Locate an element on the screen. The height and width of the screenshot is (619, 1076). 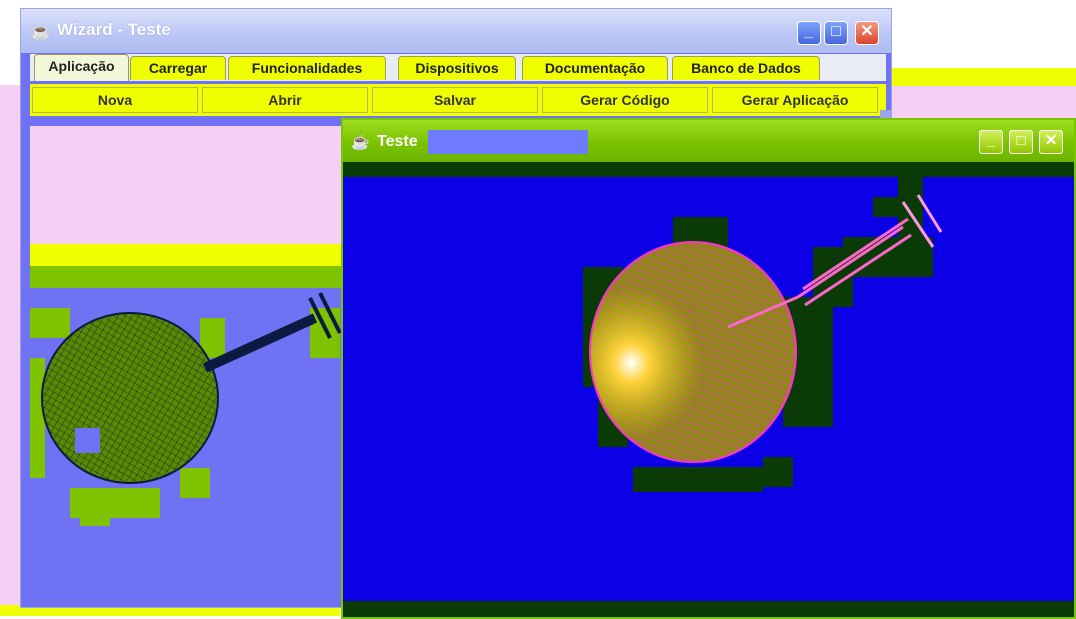
viewport-bottom-strip is located at coordinates (708, 609).